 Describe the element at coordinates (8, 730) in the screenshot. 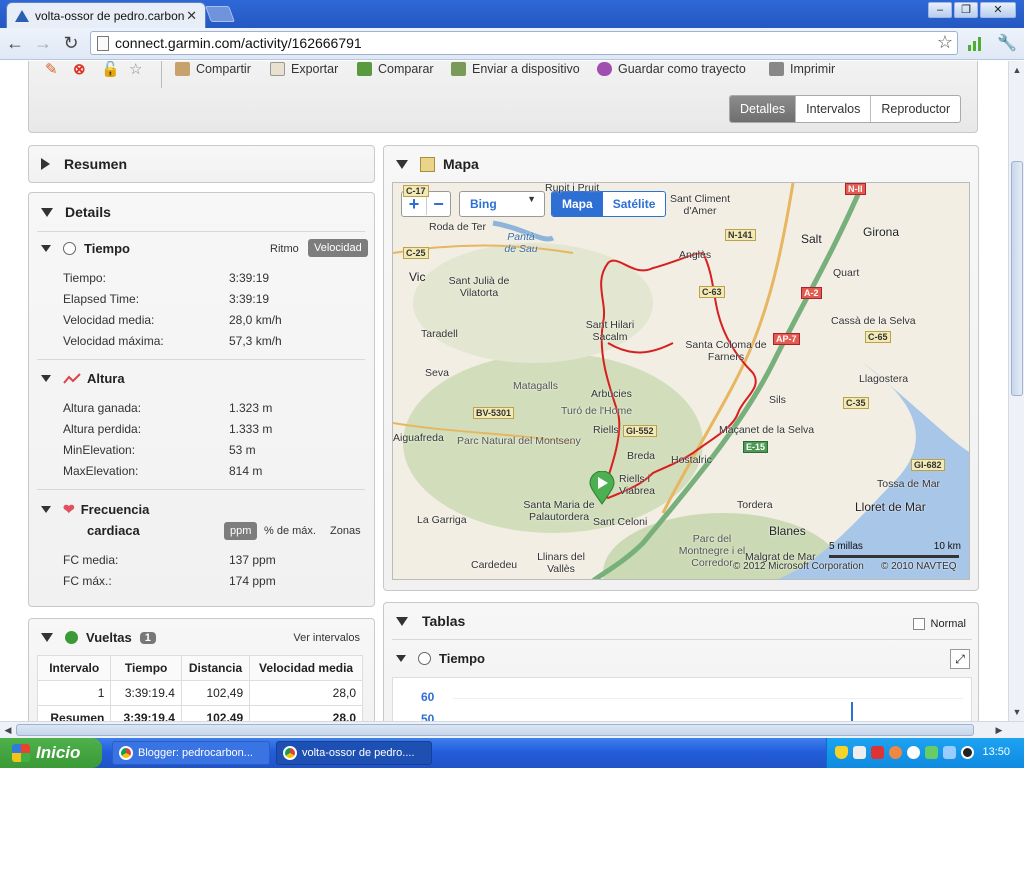

I see `scroll-left-icon: ◀` at that location.